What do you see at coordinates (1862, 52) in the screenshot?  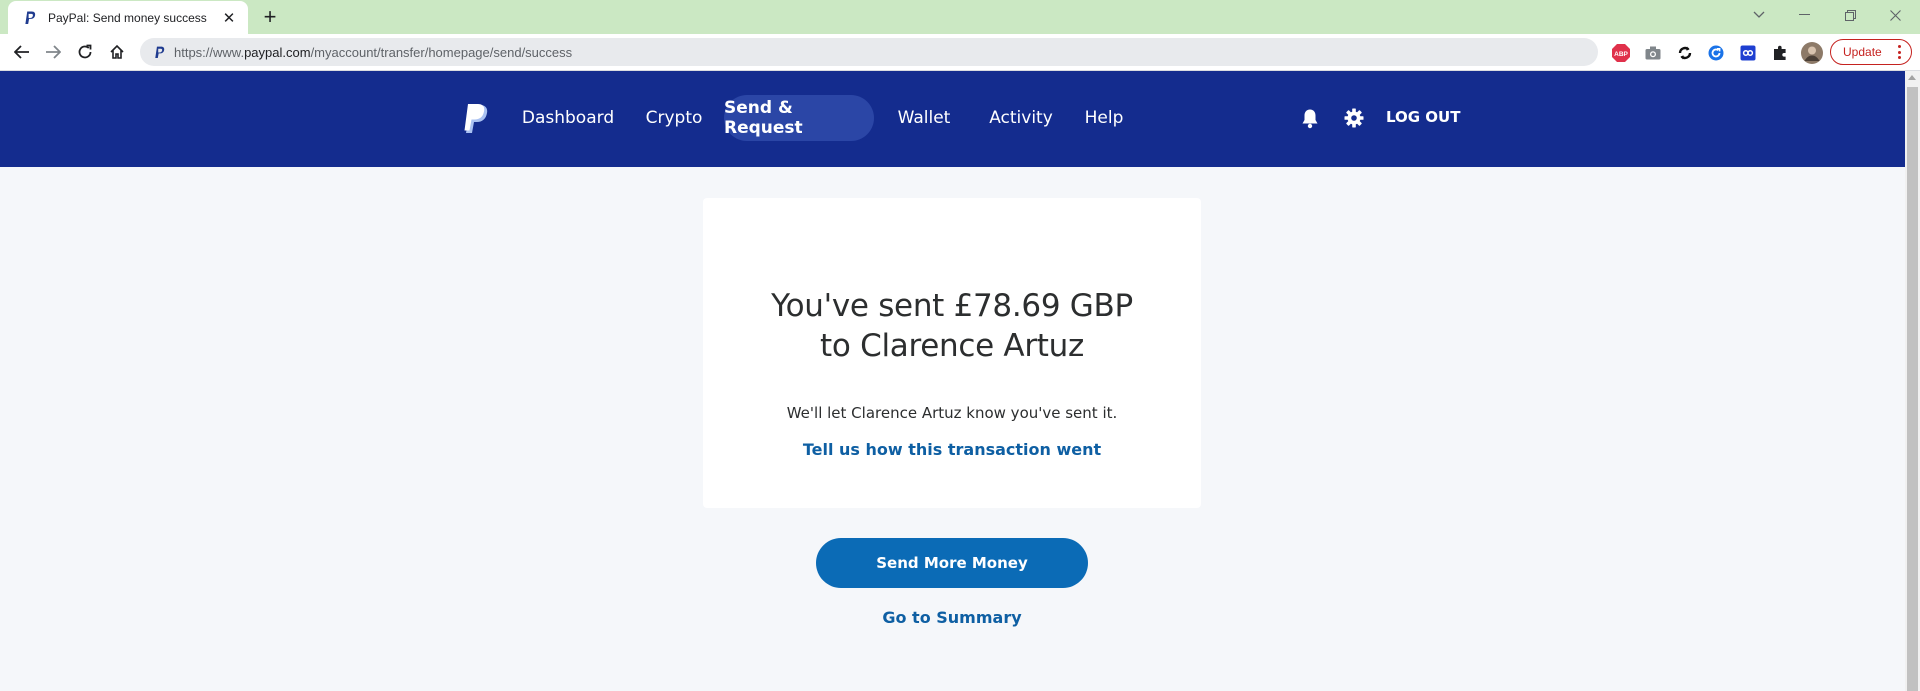 I see `update-label: Update` at bounding box center [1862, 52].